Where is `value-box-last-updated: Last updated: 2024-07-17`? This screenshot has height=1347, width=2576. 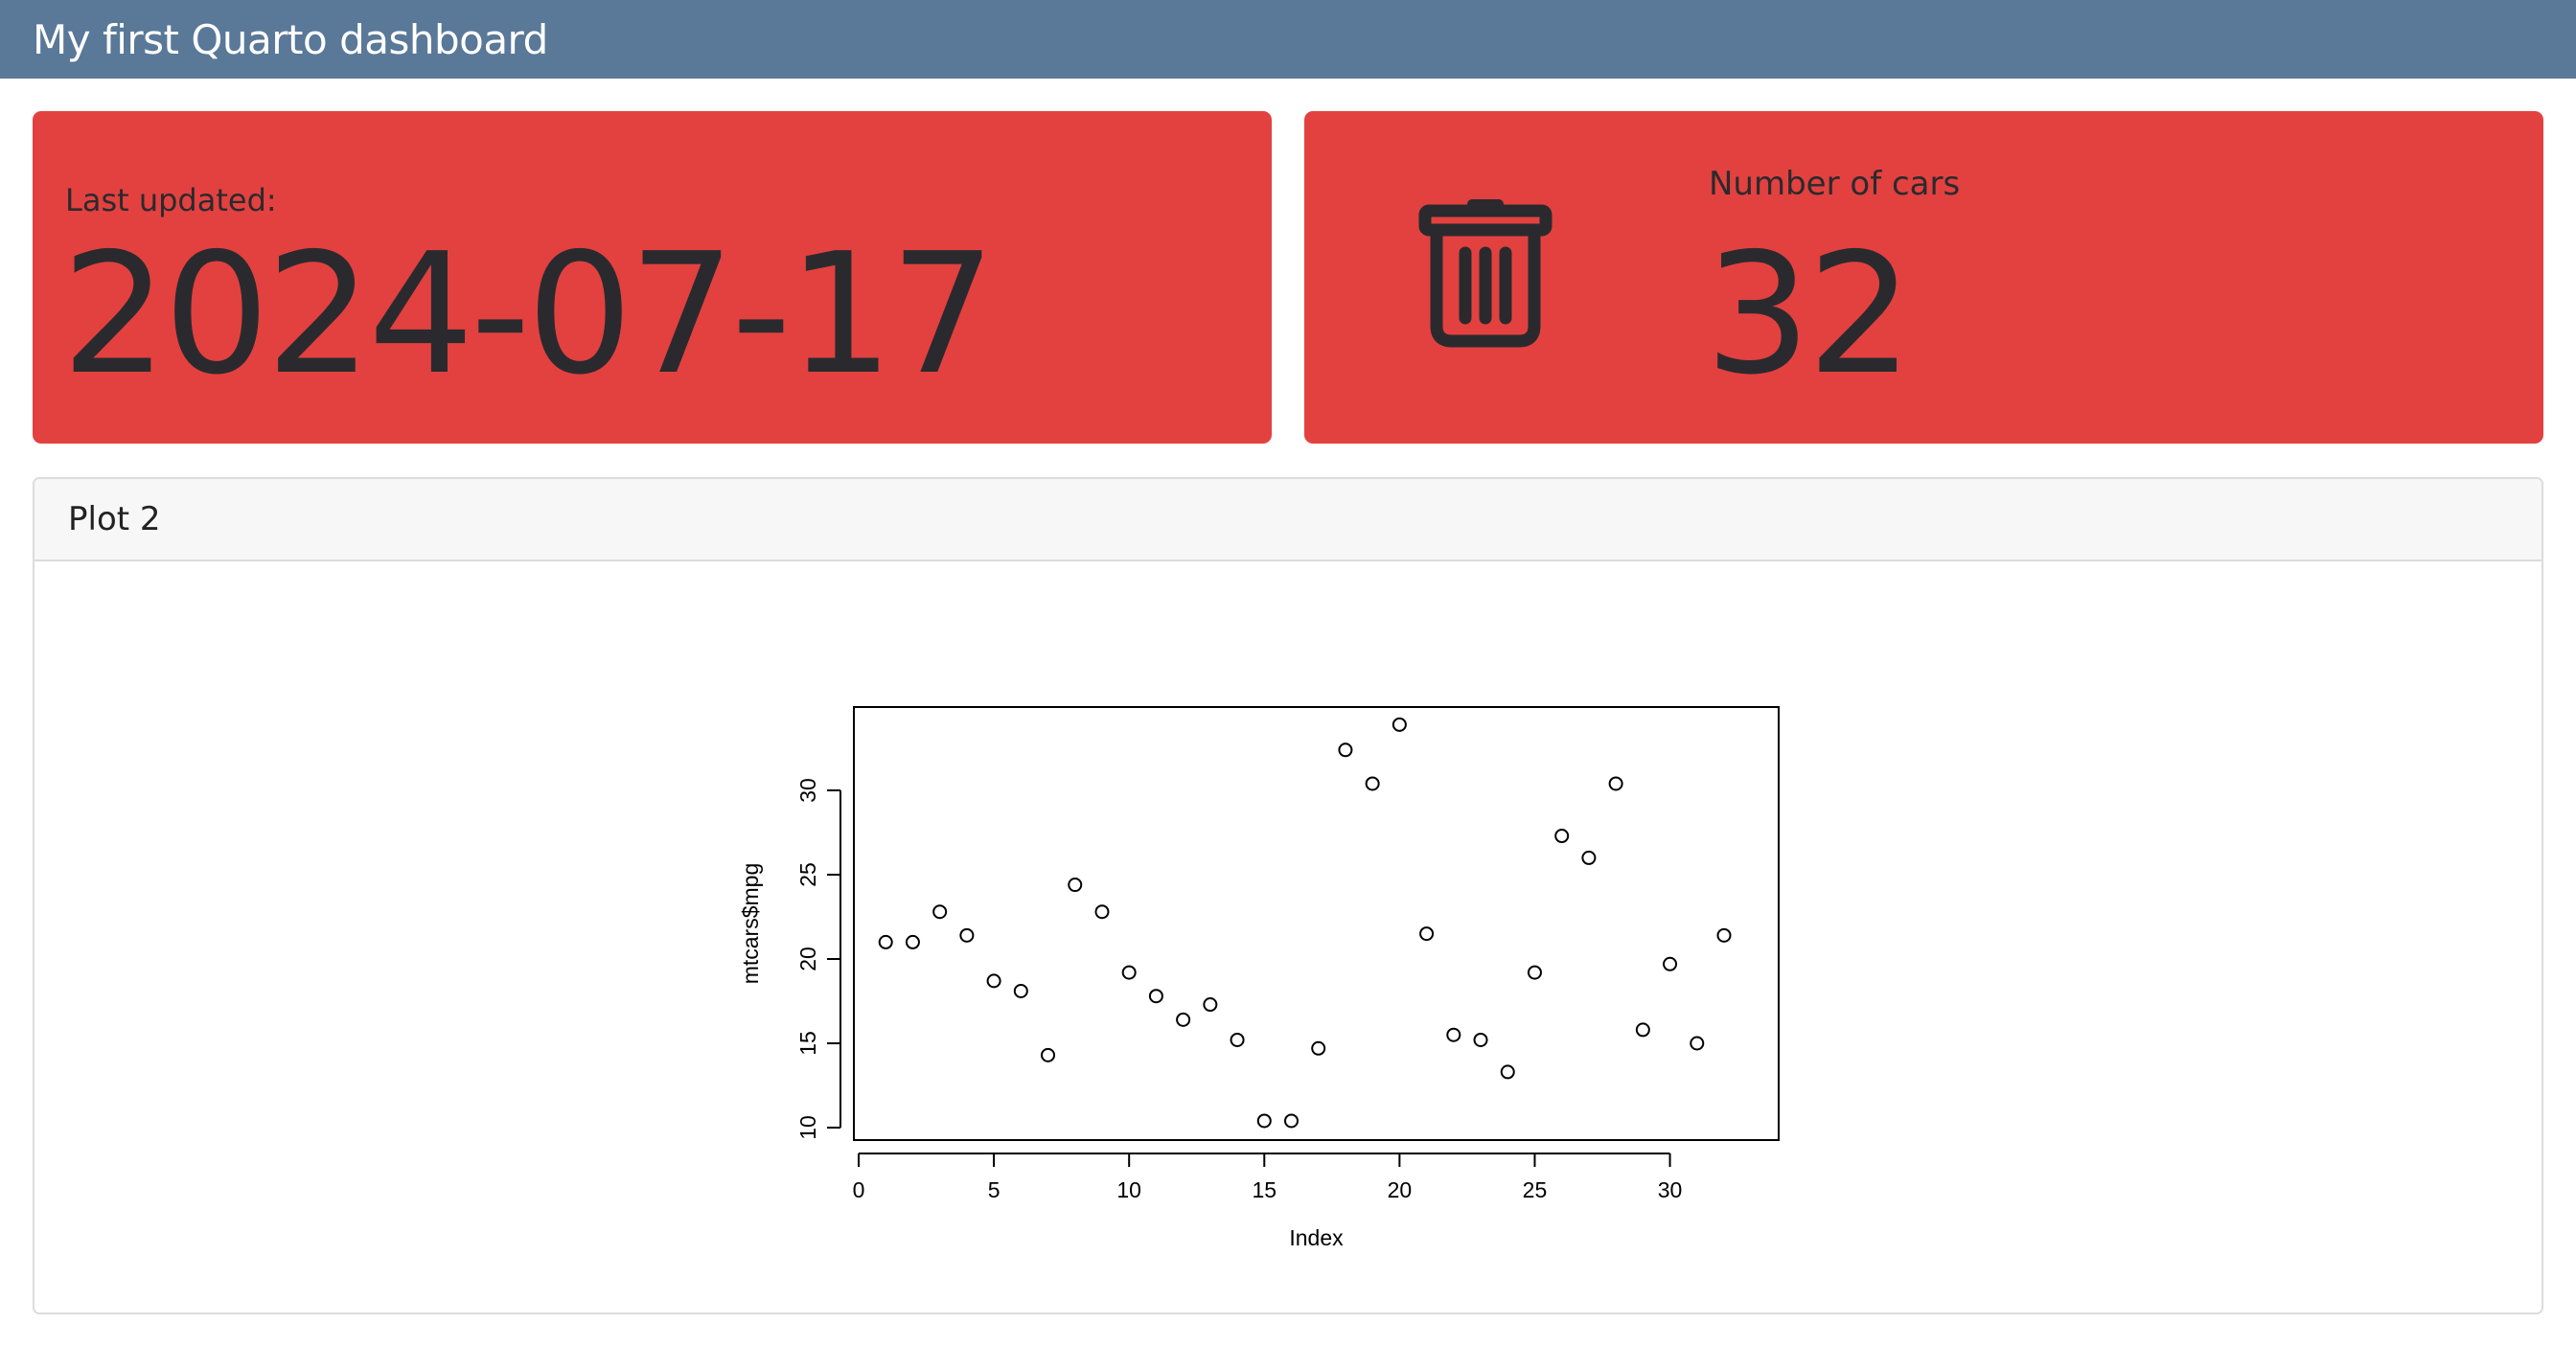
value-box-last-updated: Last updated: 2024-07-17 is located at coordinates (652, 277).